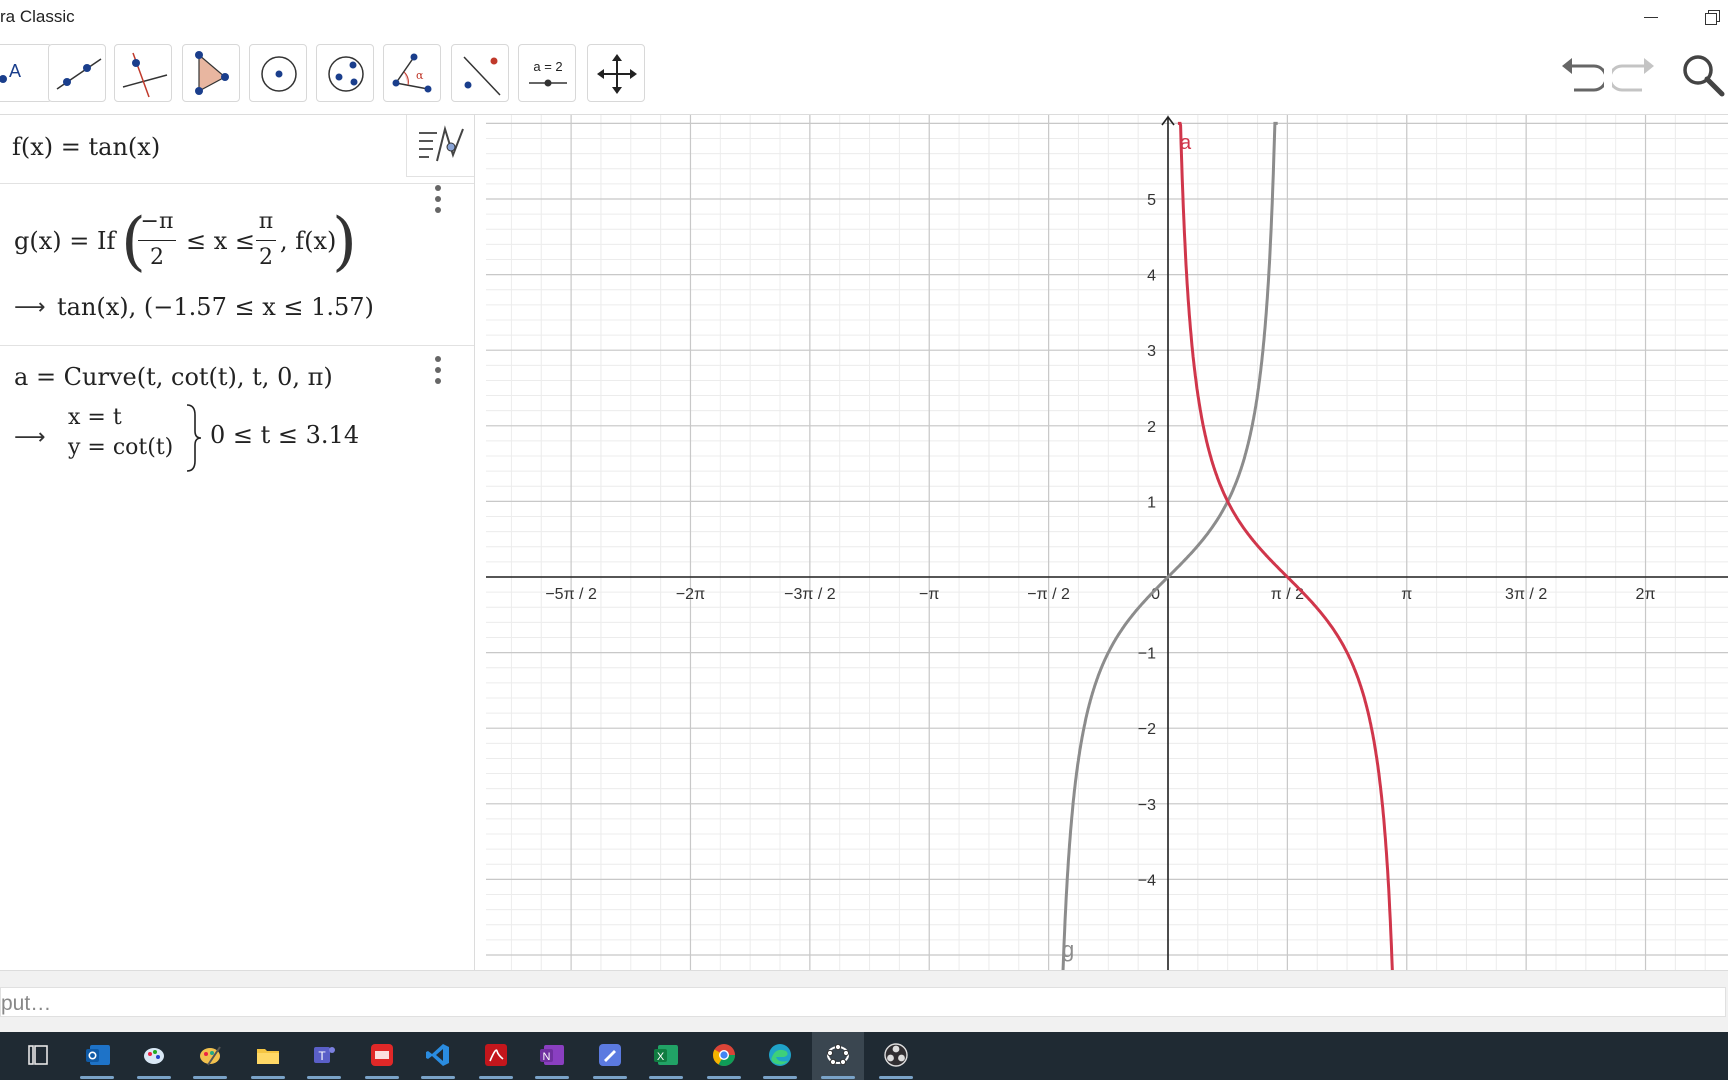 This screenshot has height=1080, width=1728. What do you see at coordinates (308, 241) in the screenshot?
I see `algebra-definition-g-tail: , f(x)` at bounding box center [308, 241].